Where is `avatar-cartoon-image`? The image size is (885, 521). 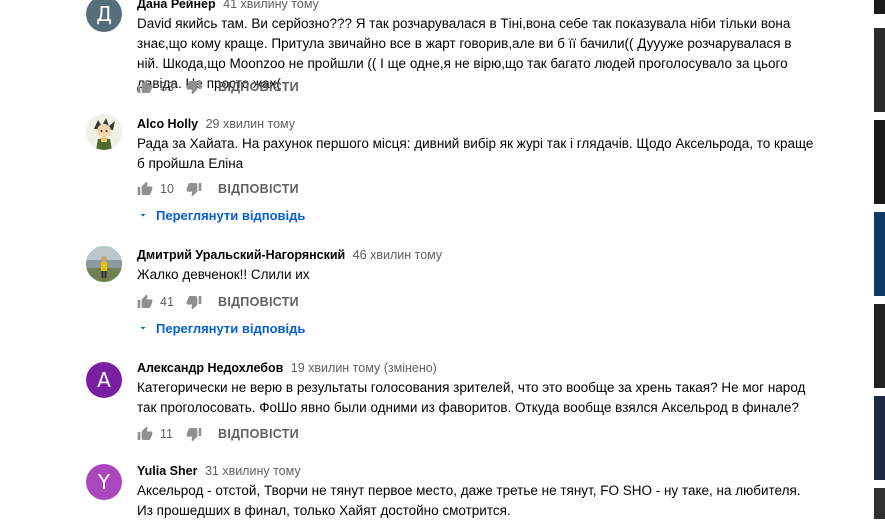 avatar-cartoon-image is located at coordinates (104, 132).